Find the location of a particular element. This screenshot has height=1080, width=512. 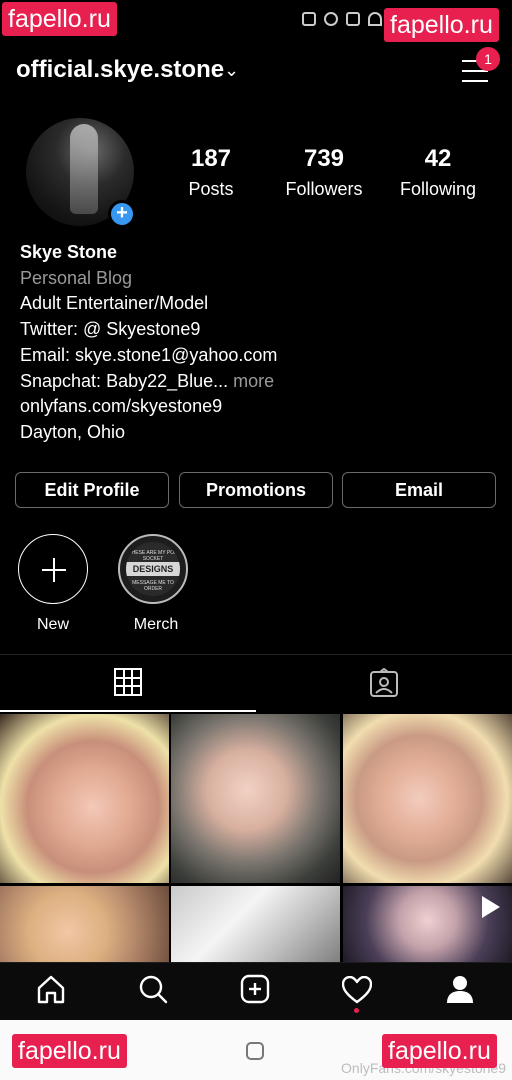

search-icon is located at coordinates (153, 989).